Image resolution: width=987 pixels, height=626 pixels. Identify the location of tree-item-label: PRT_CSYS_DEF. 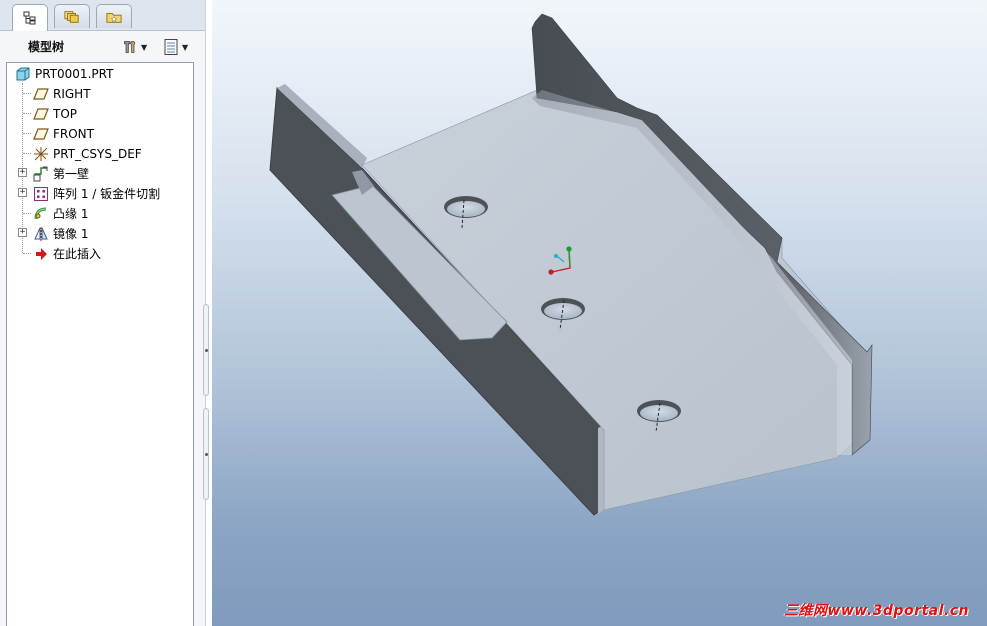
(97, 153).